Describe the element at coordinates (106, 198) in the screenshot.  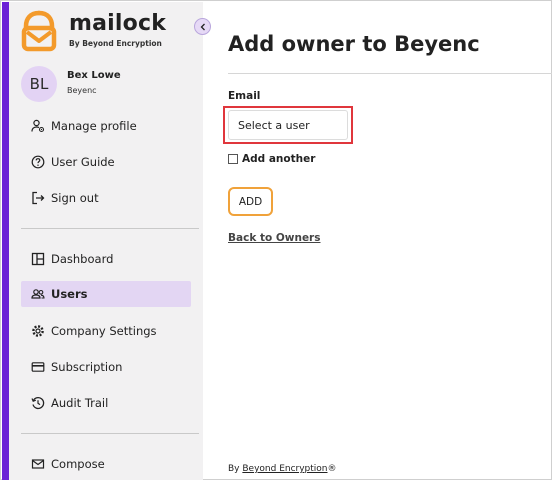
I see `sidebar-item-sign-out: Sign out` at that location.